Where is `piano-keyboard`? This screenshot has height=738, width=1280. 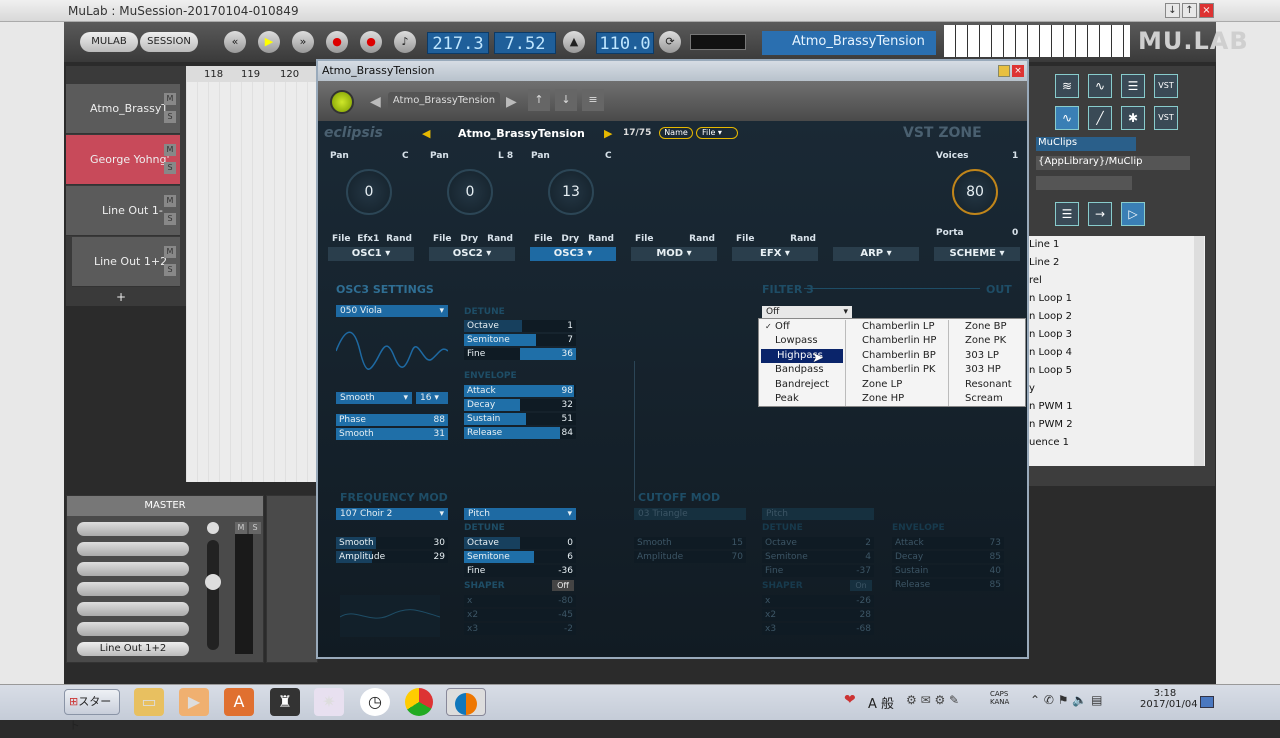
piano-keyboard is located at coordinates (1037, 41).